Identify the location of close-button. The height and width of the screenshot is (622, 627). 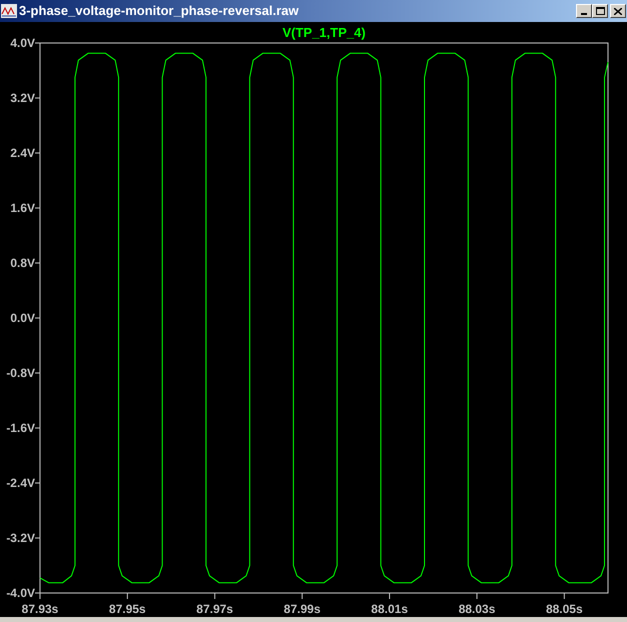
(618, 11).